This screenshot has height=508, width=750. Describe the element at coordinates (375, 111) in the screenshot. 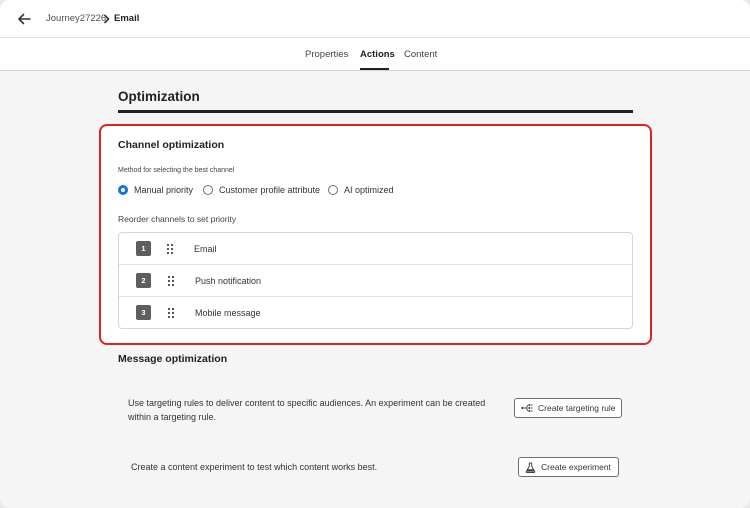

I see `title-divider` at that location.